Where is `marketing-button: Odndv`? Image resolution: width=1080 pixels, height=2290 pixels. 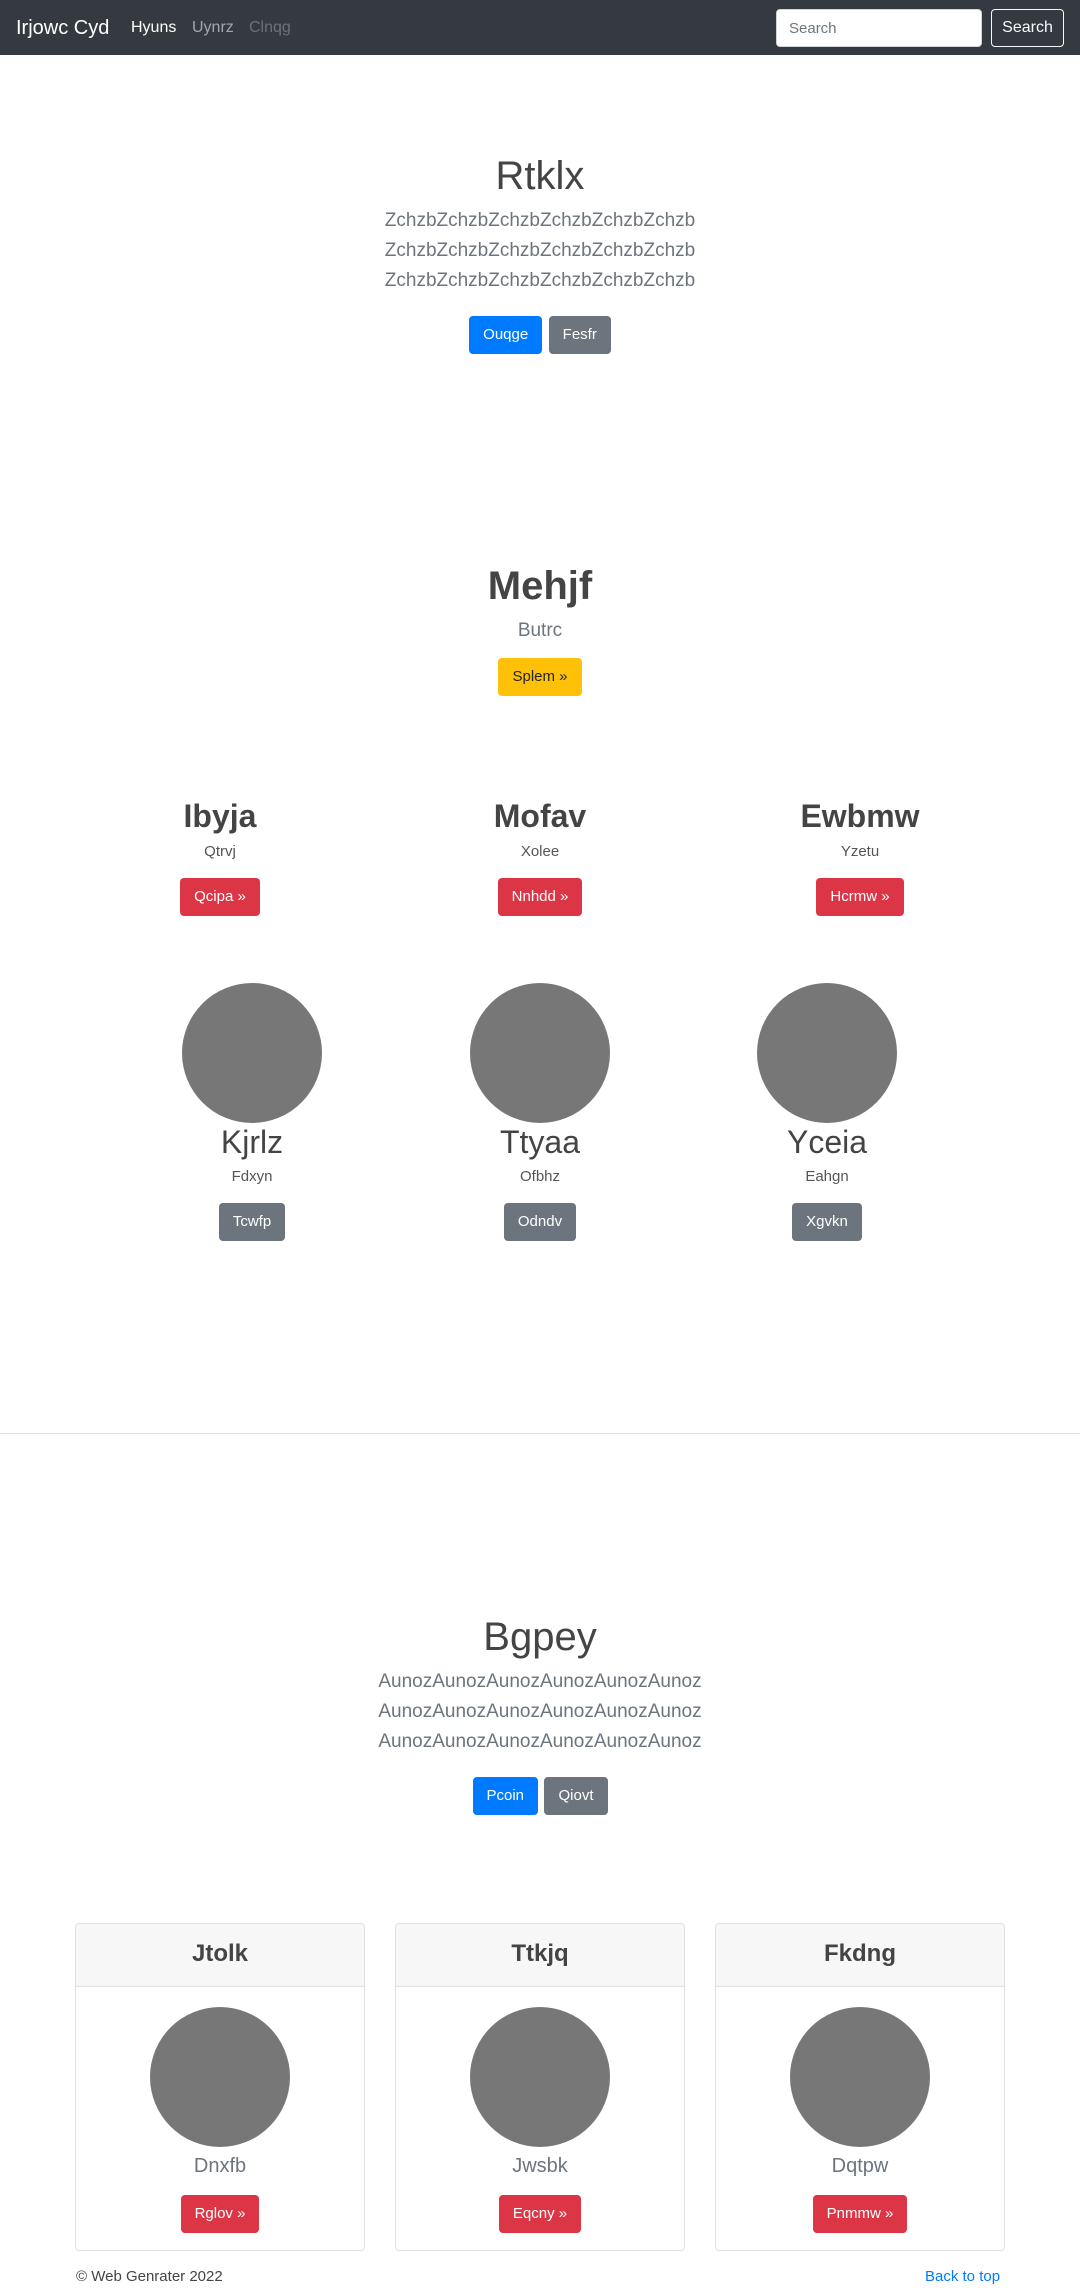 marketing-button: Odndv is located at coordinates (540, 1222).